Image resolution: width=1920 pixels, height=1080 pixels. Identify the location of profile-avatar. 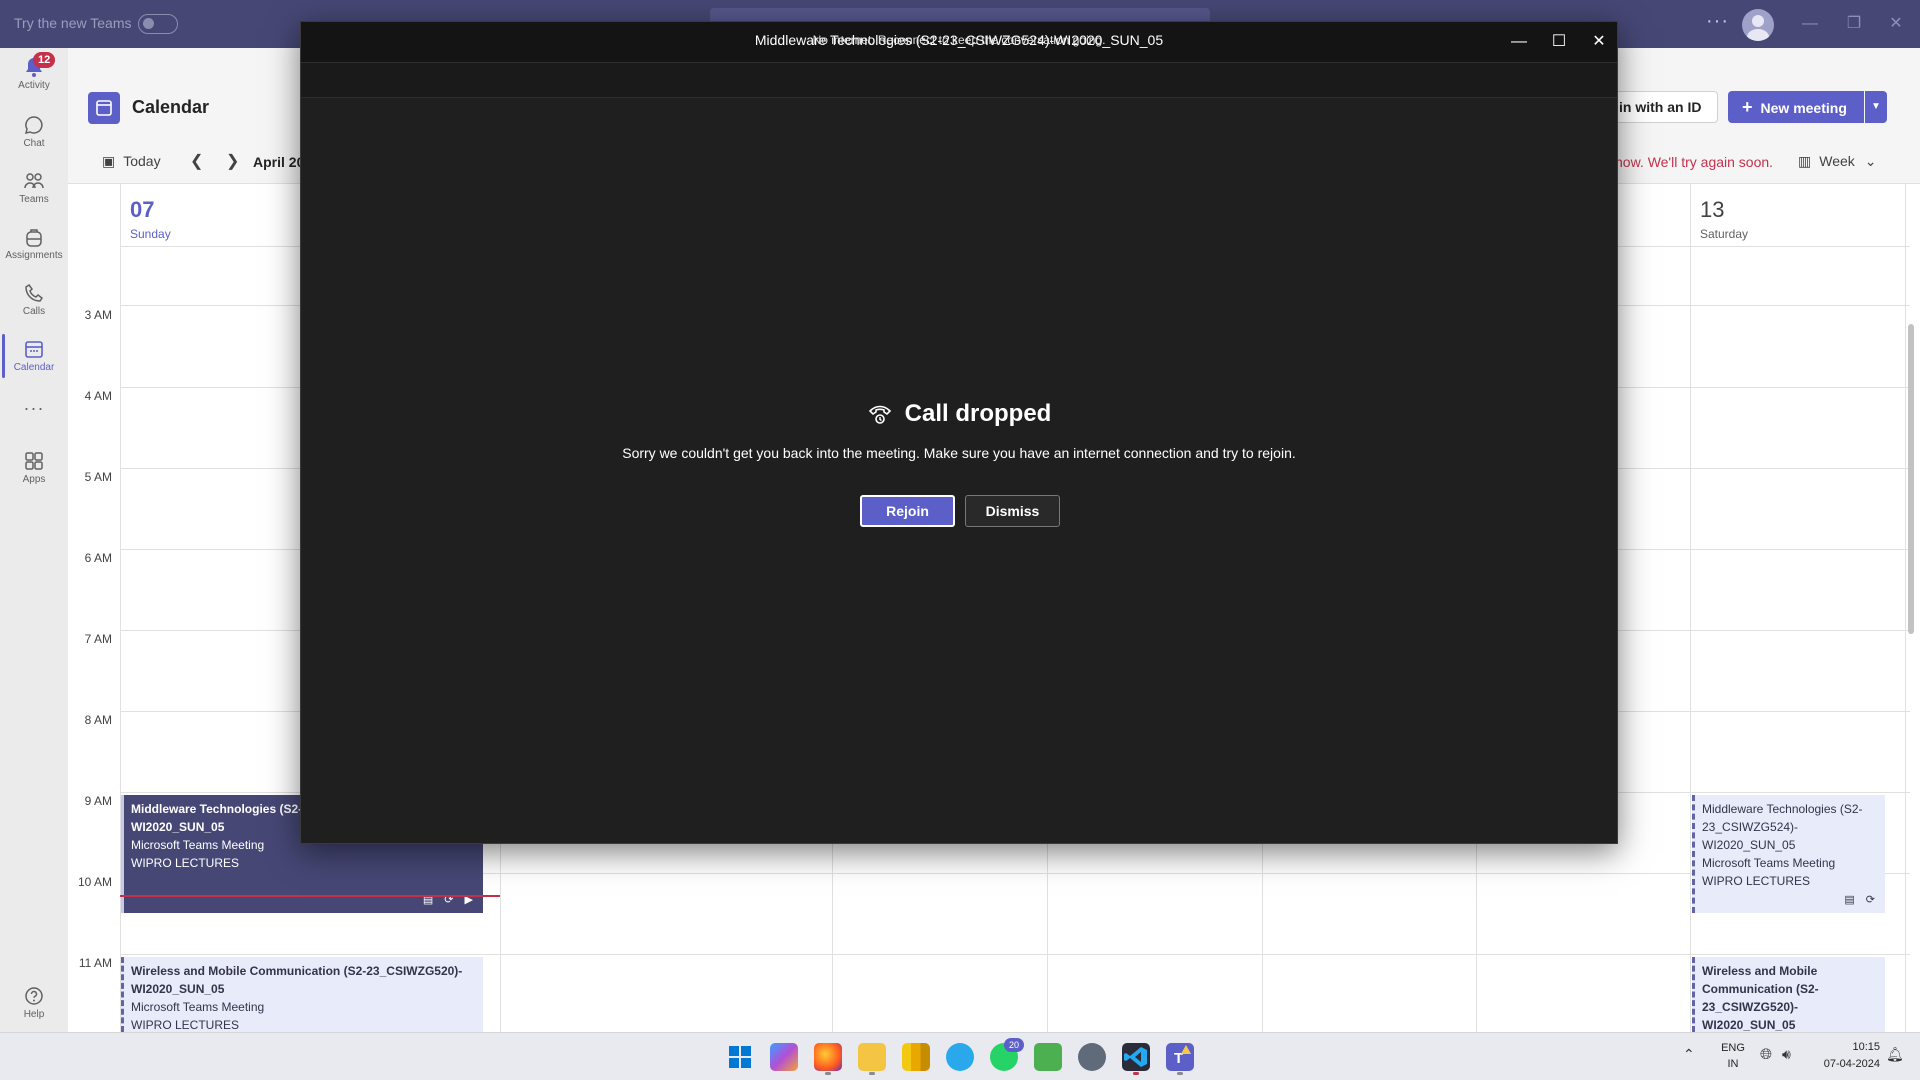
(1758, 25).